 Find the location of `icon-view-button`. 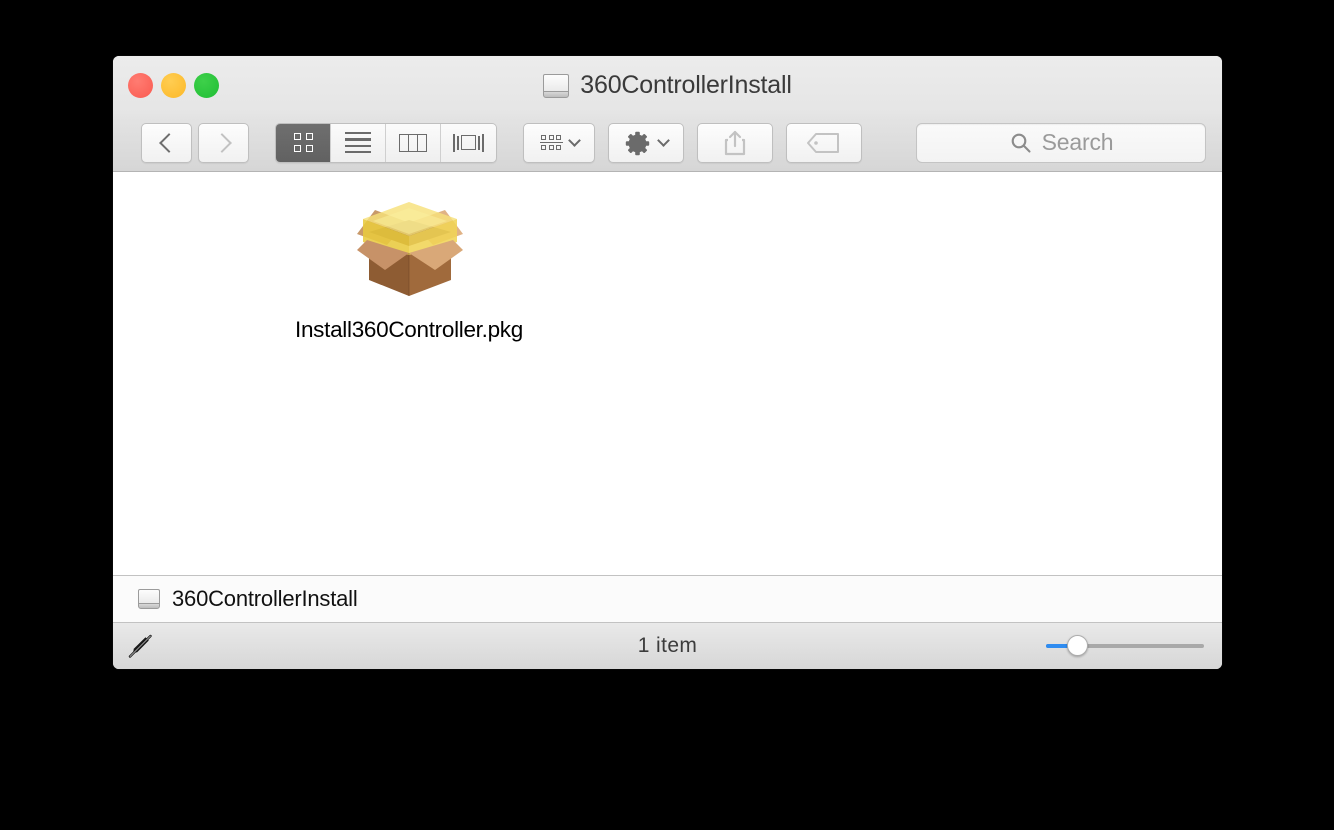

icon-view-button is located at coordinates (303, 142).